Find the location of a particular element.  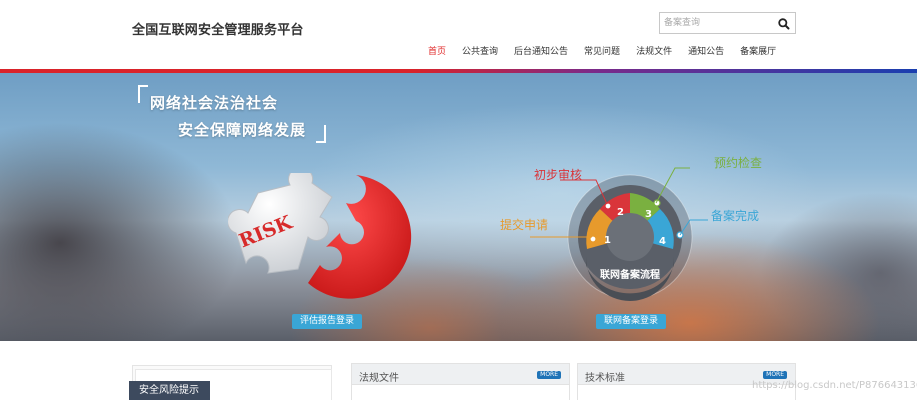

tech-standards-panel-title: 技术标准 is located at coordinates (605, 378).